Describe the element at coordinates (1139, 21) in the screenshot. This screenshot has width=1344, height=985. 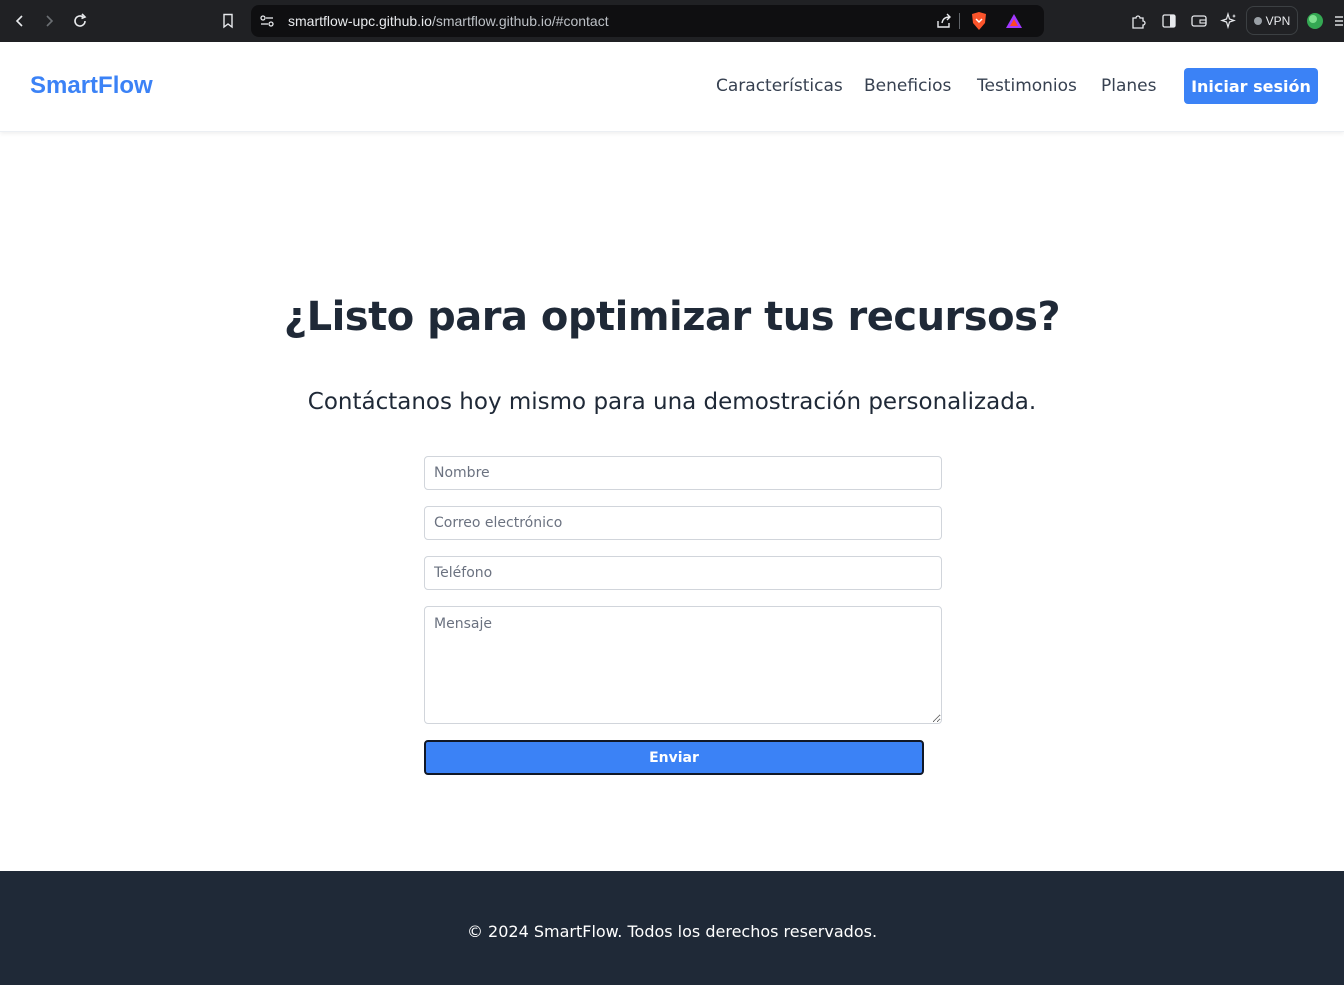
I see `extensions-icon` at that location.